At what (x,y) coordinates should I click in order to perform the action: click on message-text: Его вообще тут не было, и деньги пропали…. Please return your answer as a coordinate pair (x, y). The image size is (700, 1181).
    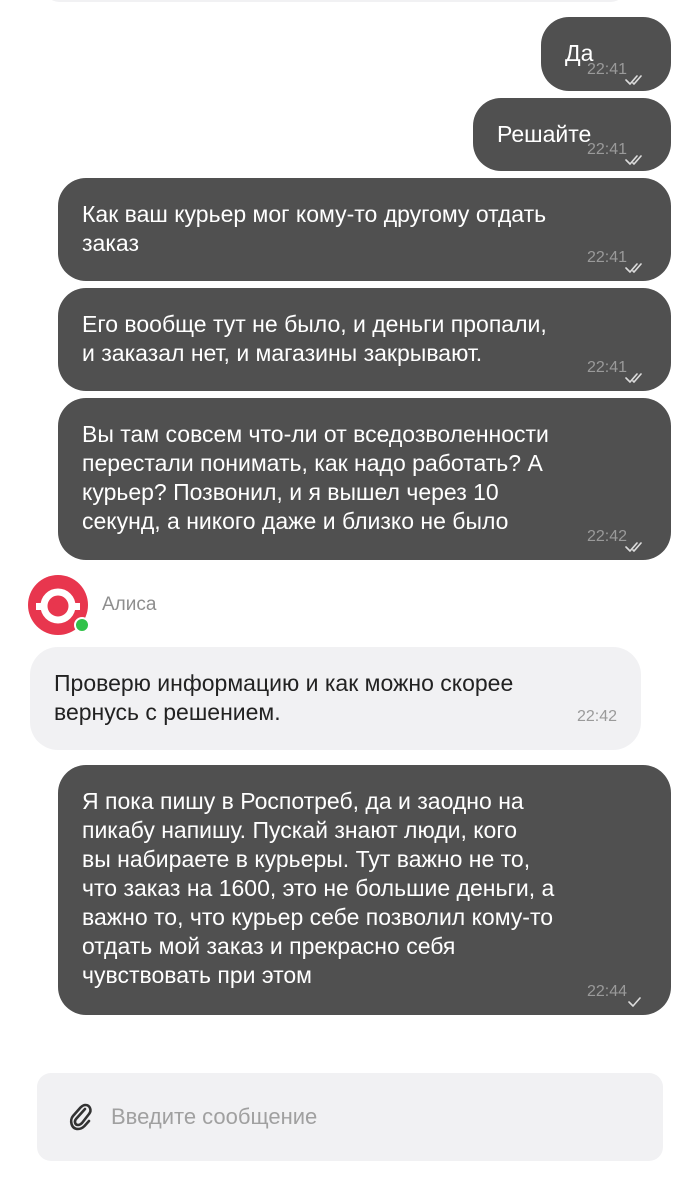
    Looking at the image, I should click on (314, 338).